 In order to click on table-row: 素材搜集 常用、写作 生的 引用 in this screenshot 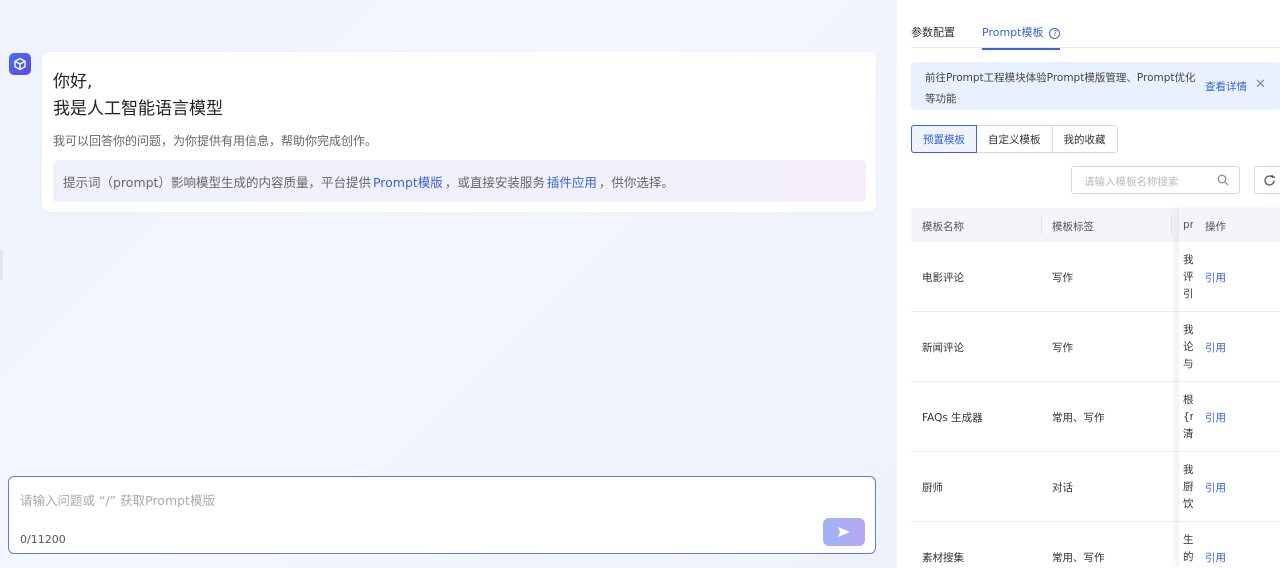, I will do `click(1095, 545)`.